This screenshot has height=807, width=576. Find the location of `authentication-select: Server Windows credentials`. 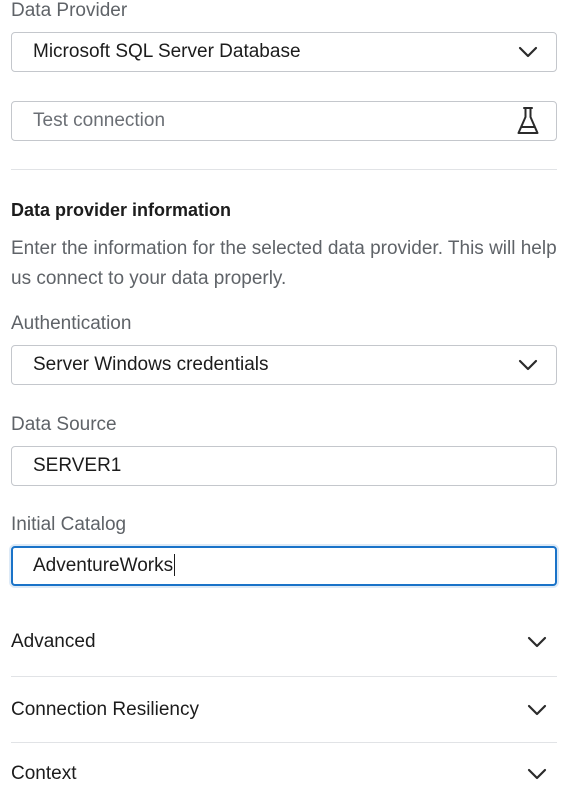

authentication-select: Server Windows credentials is located at coordinates (284, 365).